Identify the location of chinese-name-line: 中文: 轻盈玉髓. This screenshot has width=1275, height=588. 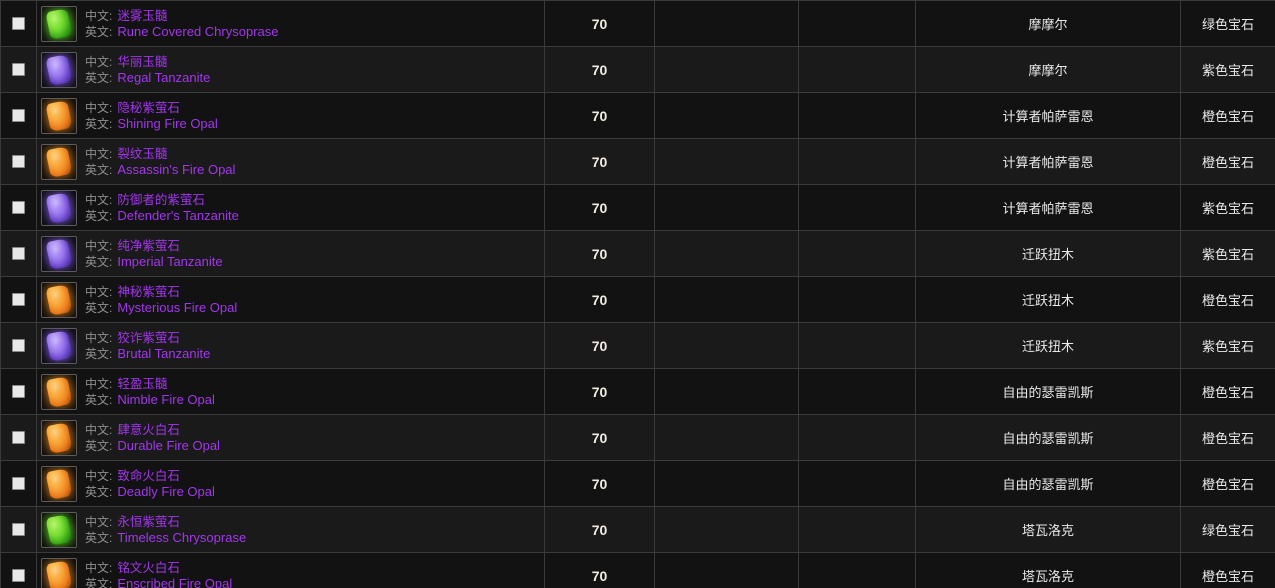
(150, 384).